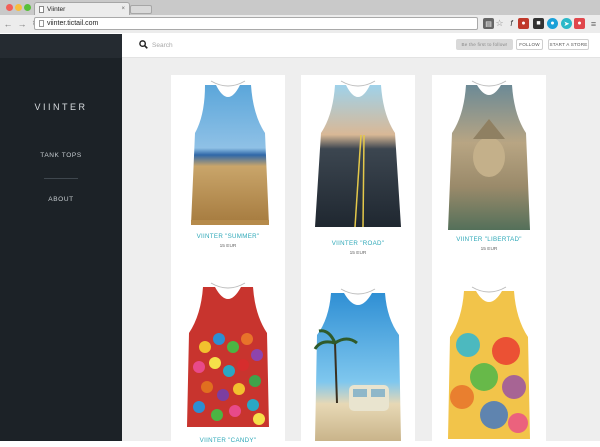 The width and height of the screenshot is (600, 447). I want to click on product-caption: VIINTER "LIBERTAD" 15 EUR, so click(489, 244).